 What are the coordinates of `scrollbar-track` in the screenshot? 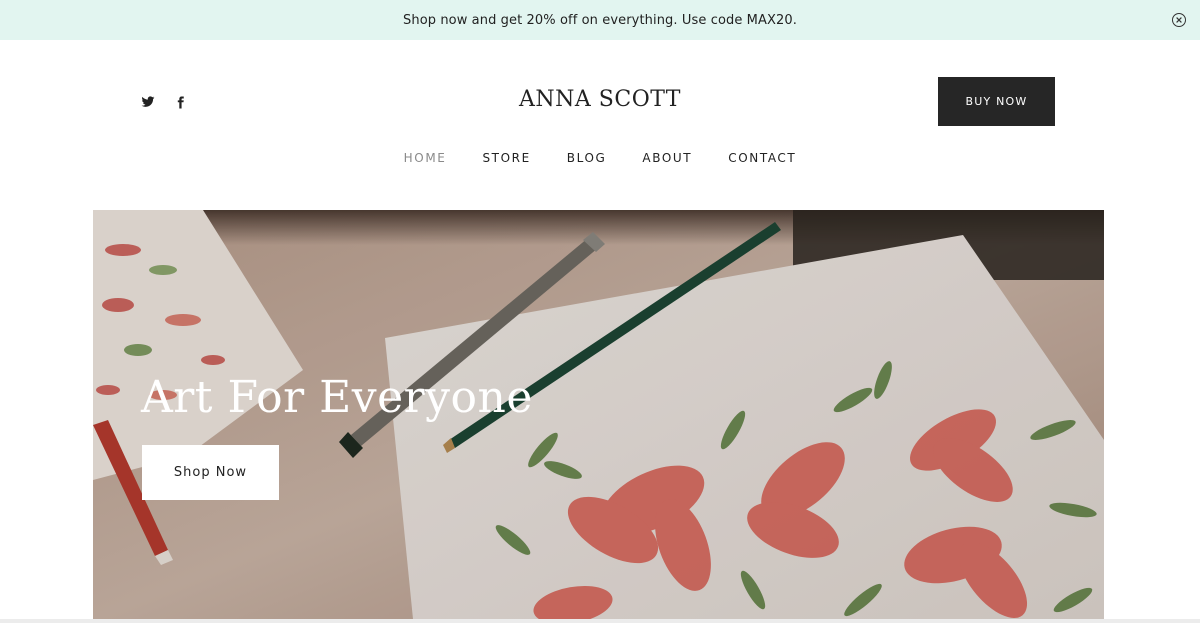 It's located at (600, 621).